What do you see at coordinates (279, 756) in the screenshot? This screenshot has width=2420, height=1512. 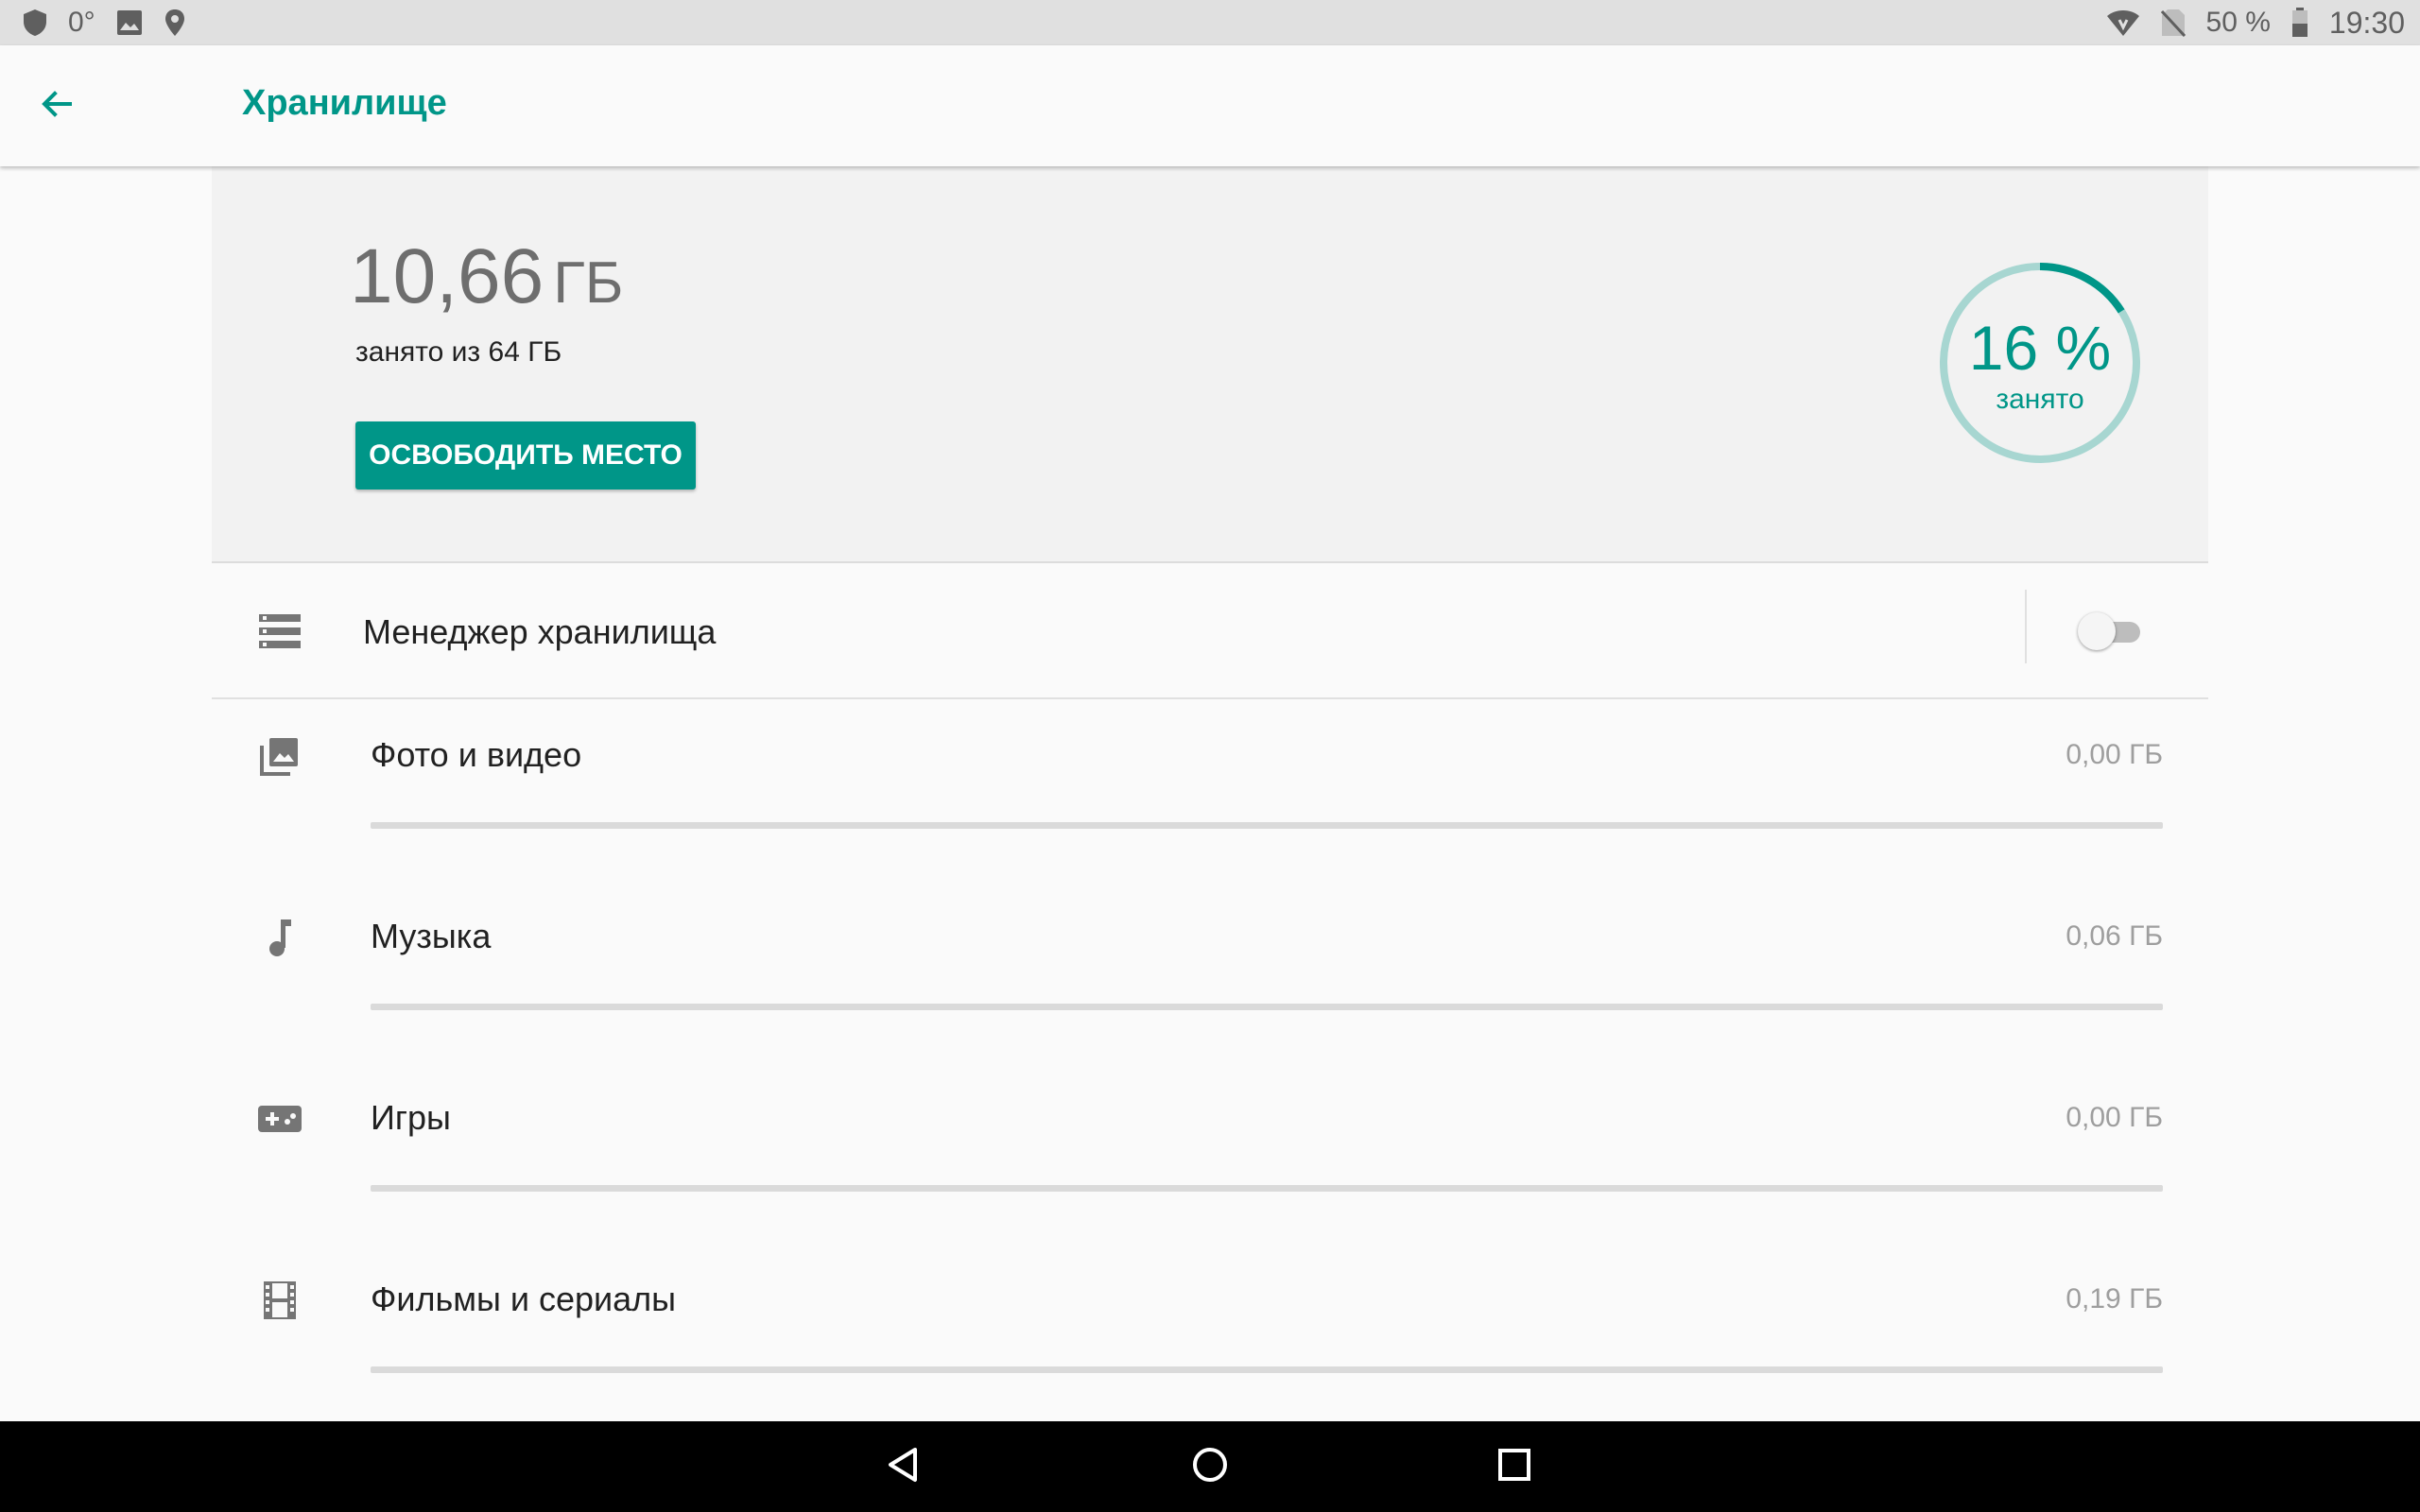 I see `photo-library-icon` at bounding box center [279, 756].